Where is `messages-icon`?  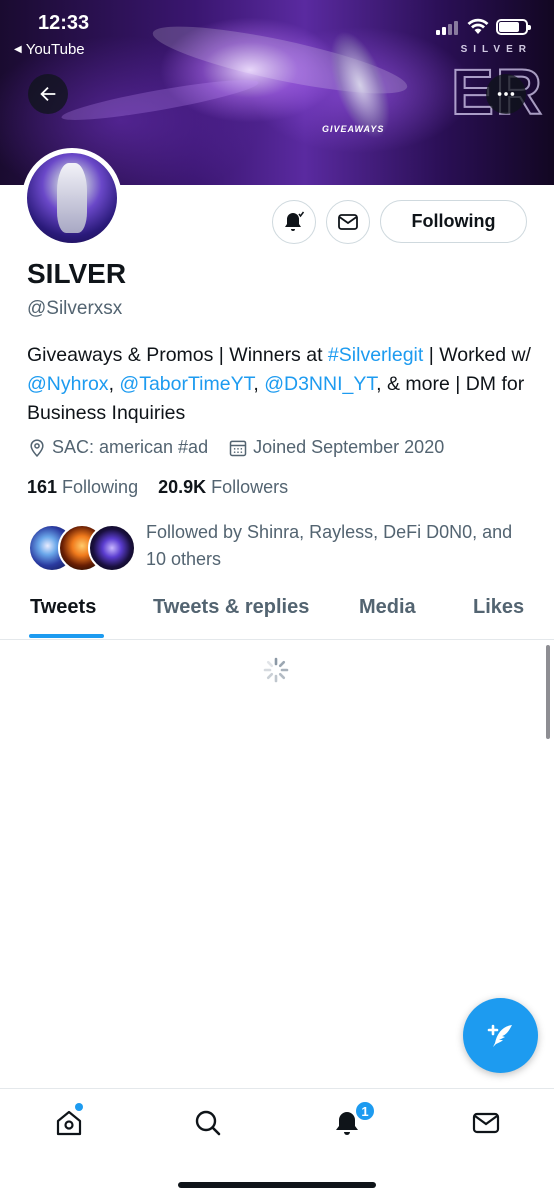 messages-icon is located at coordinates (486, 1123).